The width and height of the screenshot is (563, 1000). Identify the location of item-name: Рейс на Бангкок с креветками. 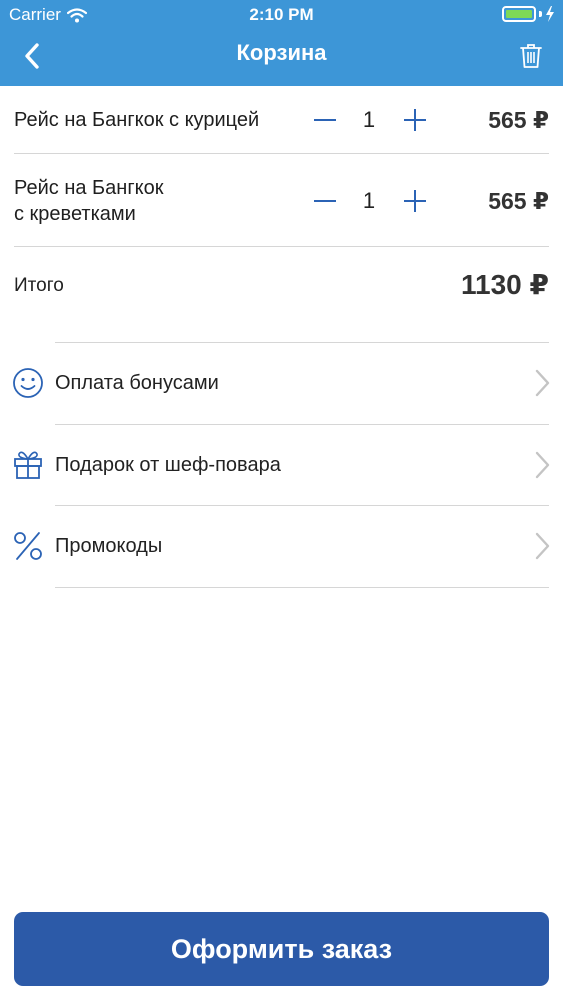
(89, 201).